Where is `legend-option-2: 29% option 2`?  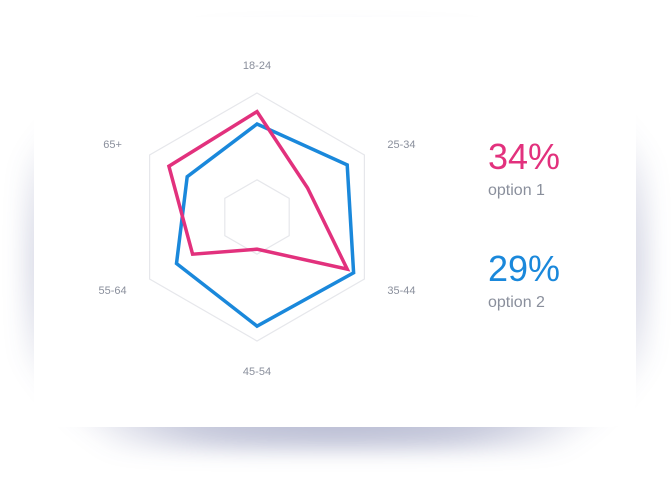
legend-option-2: 29% option 2 is located at coordinates (524, 281).